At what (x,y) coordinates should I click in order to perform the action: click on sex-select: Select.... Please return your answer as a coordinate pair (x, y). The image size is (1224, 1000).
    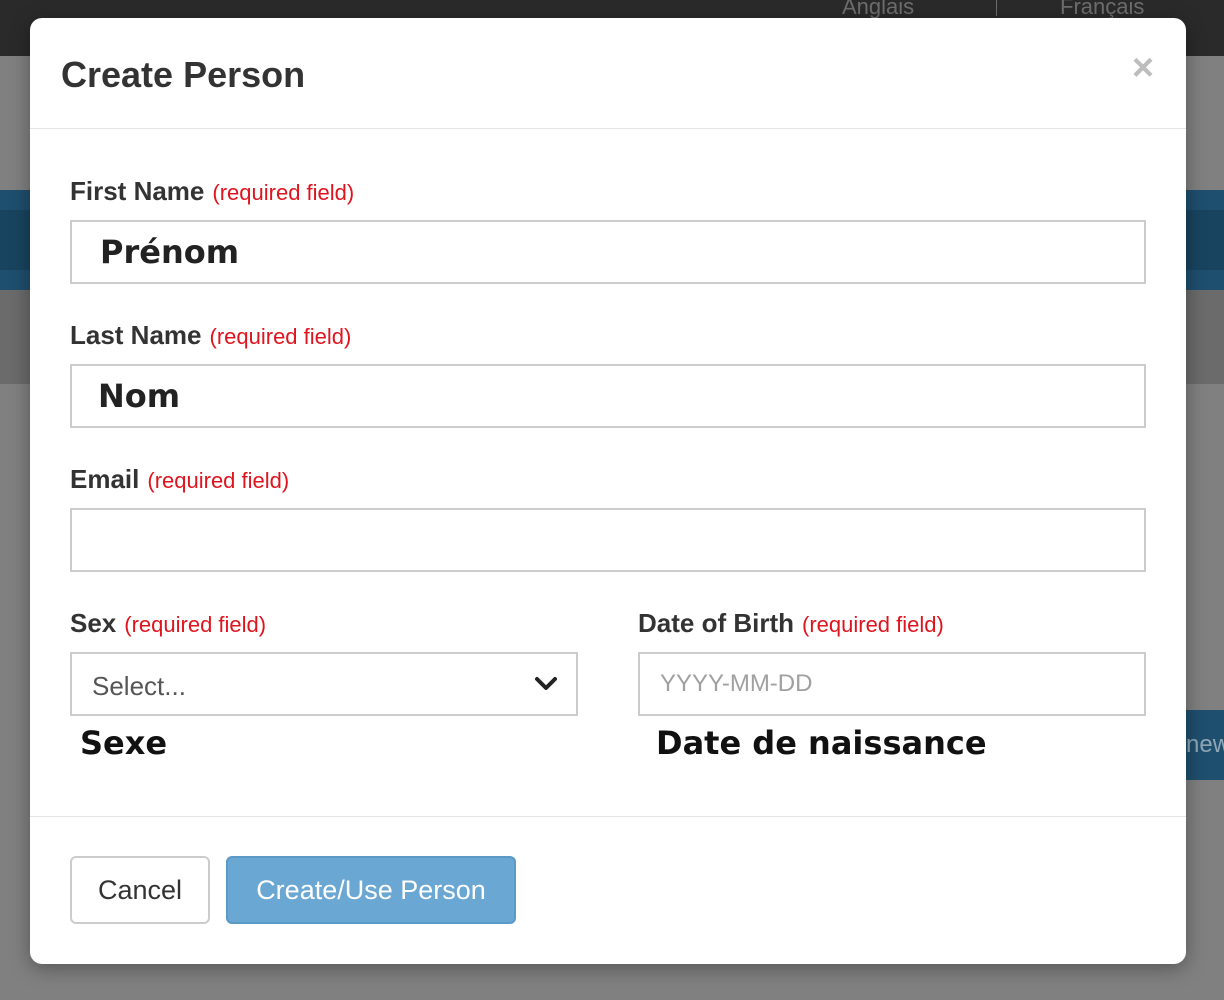
    Looking at the image, I should click on (324, 684).